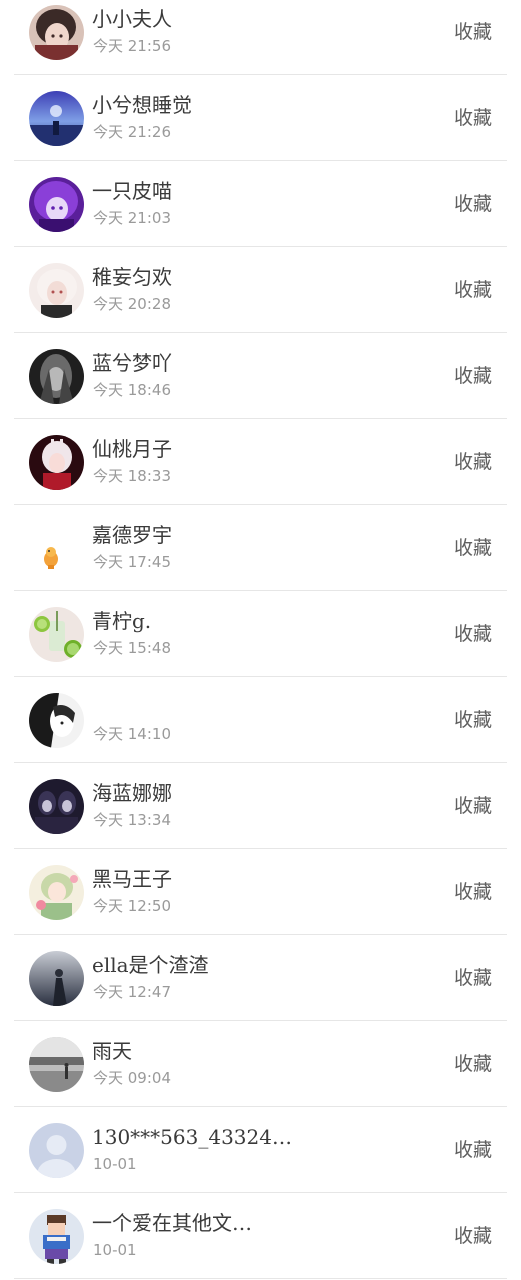 Image resolution: width=521 pixels, height=1280 pixels. Describe the element at coordinates (260, 892) in the screenshot. I see `list-item: 黑马王子 今天 12:50 收藏` at that location.